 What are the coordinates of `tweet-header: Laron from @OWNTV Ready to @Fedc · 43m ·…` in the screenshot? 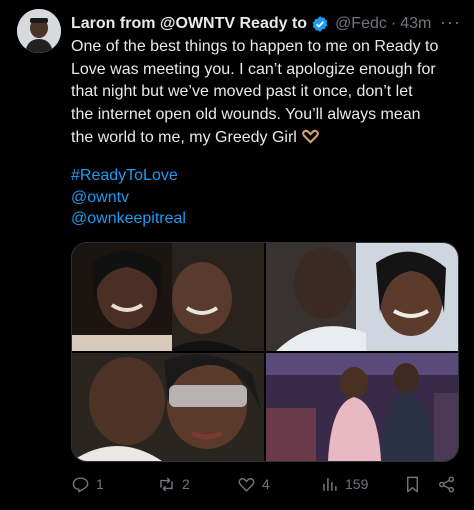 It's located at (271, 24).